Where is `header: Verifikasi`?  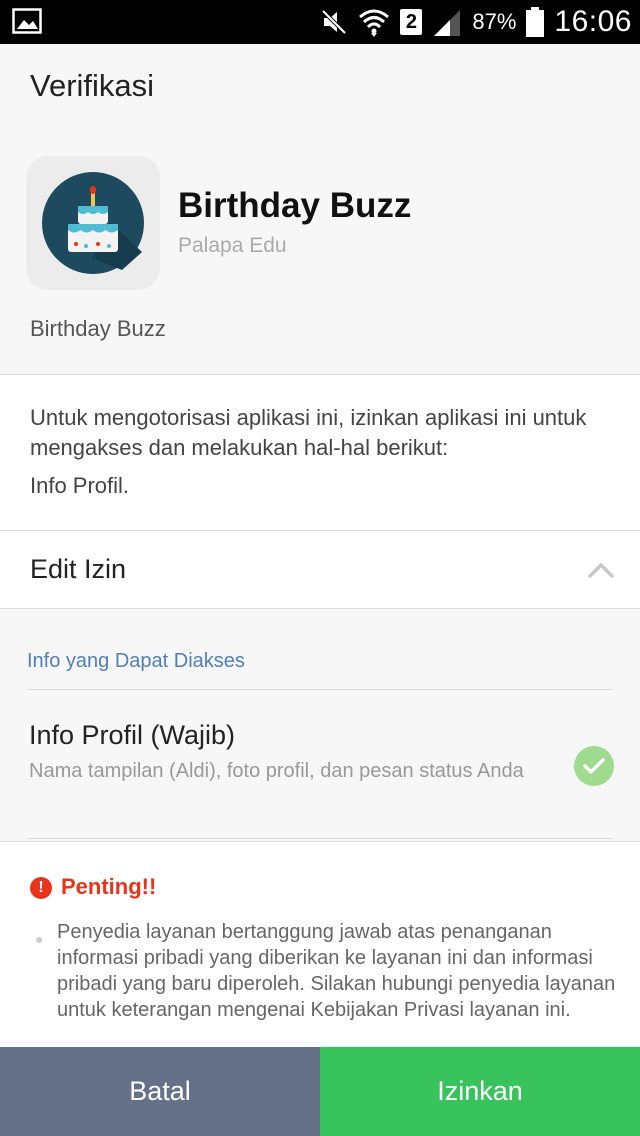 header: Verifikasi is located at coordinates (320, 87).